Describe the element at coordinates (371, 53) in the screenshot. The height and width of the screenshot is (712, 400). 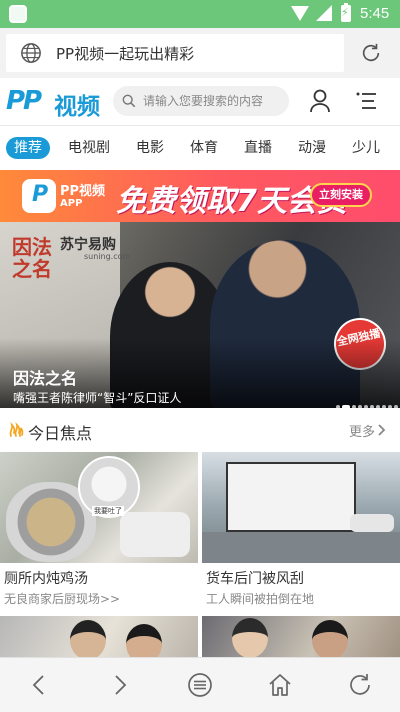
I see `reload-icon` at that location.